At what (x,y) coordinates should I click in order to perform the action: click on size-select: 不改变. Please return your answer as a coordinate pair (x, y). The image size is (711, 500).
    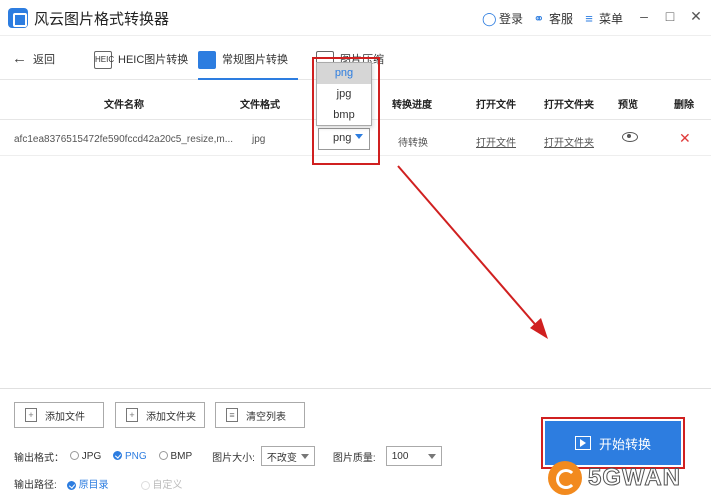
    Looking at the image, I should click on (287, 456).